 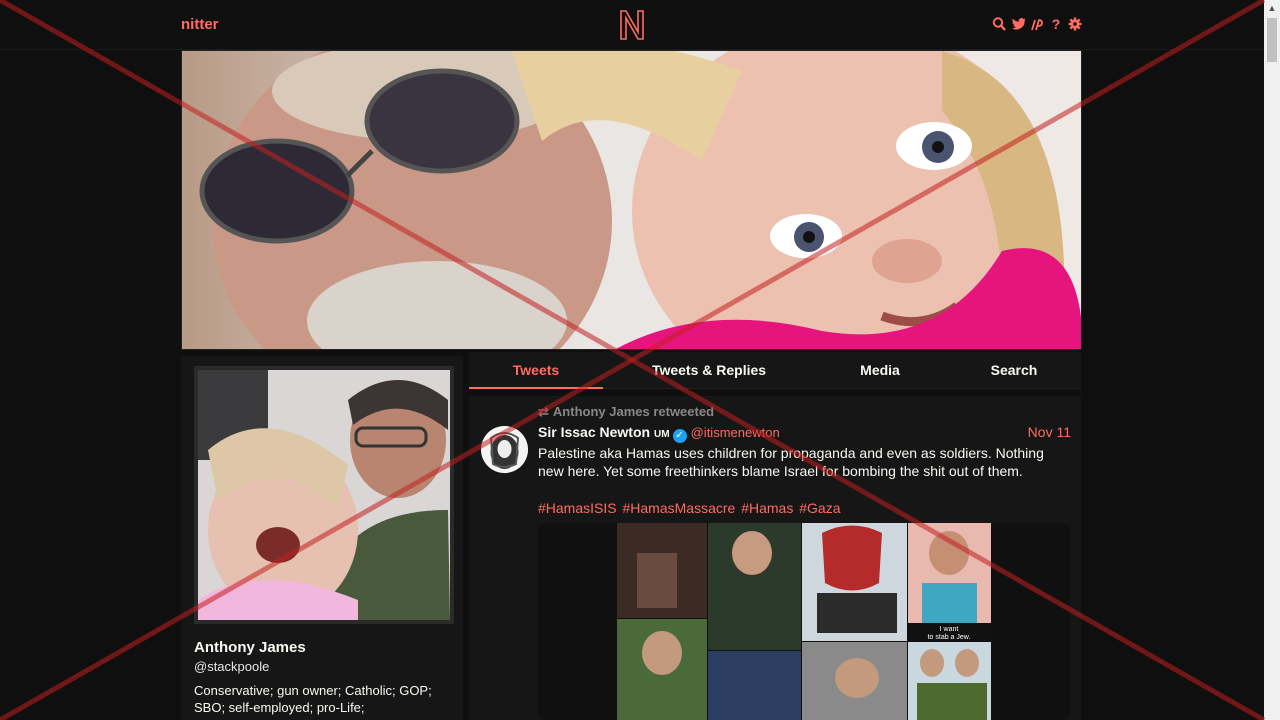 I want to click on help-icon: ?, so click(x=1056, y=24).